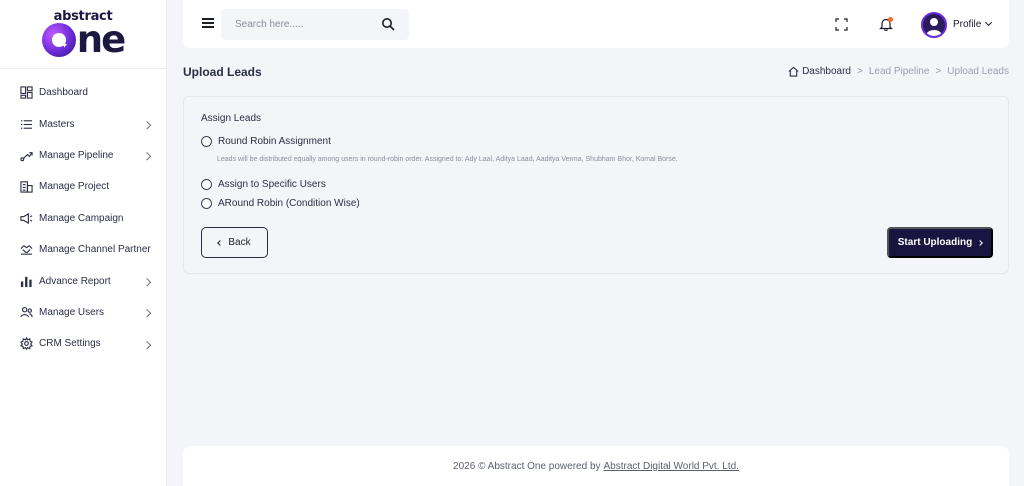 The width and height of the screenshot is (1024, 486). Describe the element at coordinates (26, 155) in the screenshot. I see `pipeline-icon` at that location.